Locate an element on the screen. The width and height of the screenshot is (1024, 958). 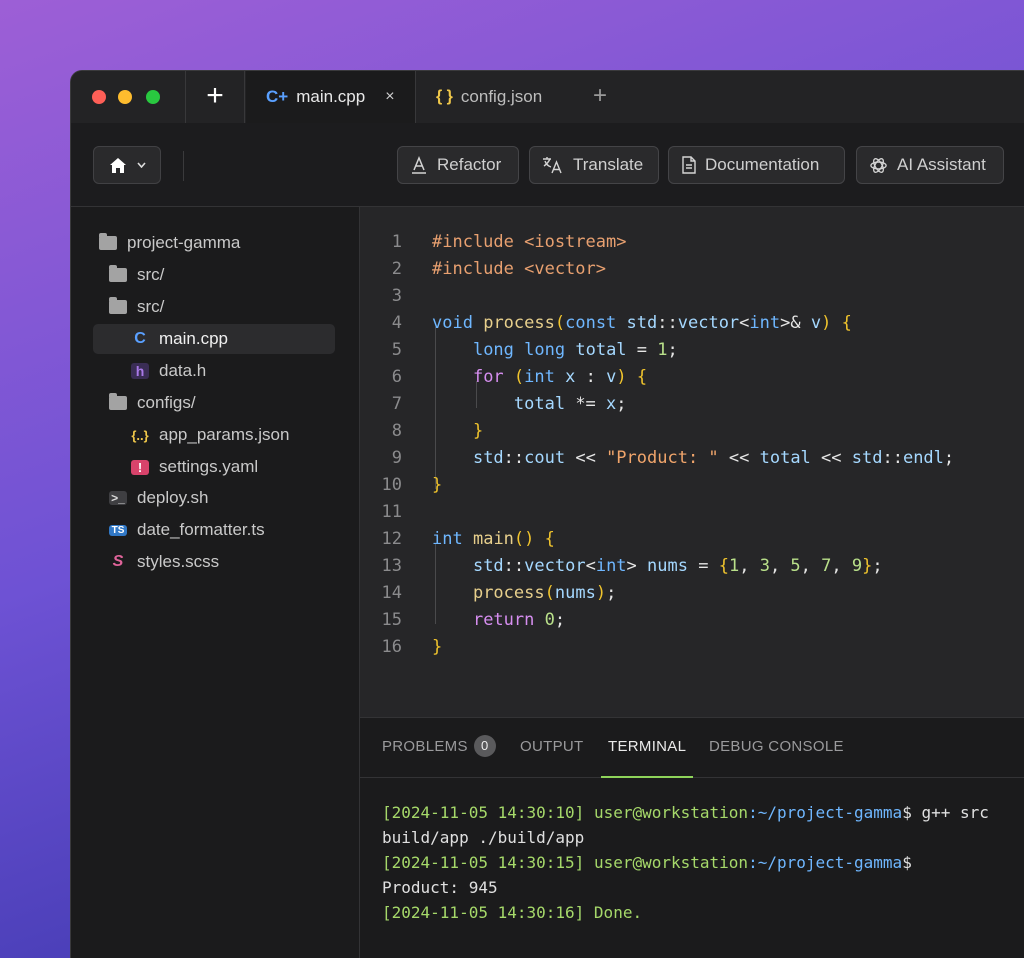
documentation-button: Documentation is located at coordinates (756, 165).